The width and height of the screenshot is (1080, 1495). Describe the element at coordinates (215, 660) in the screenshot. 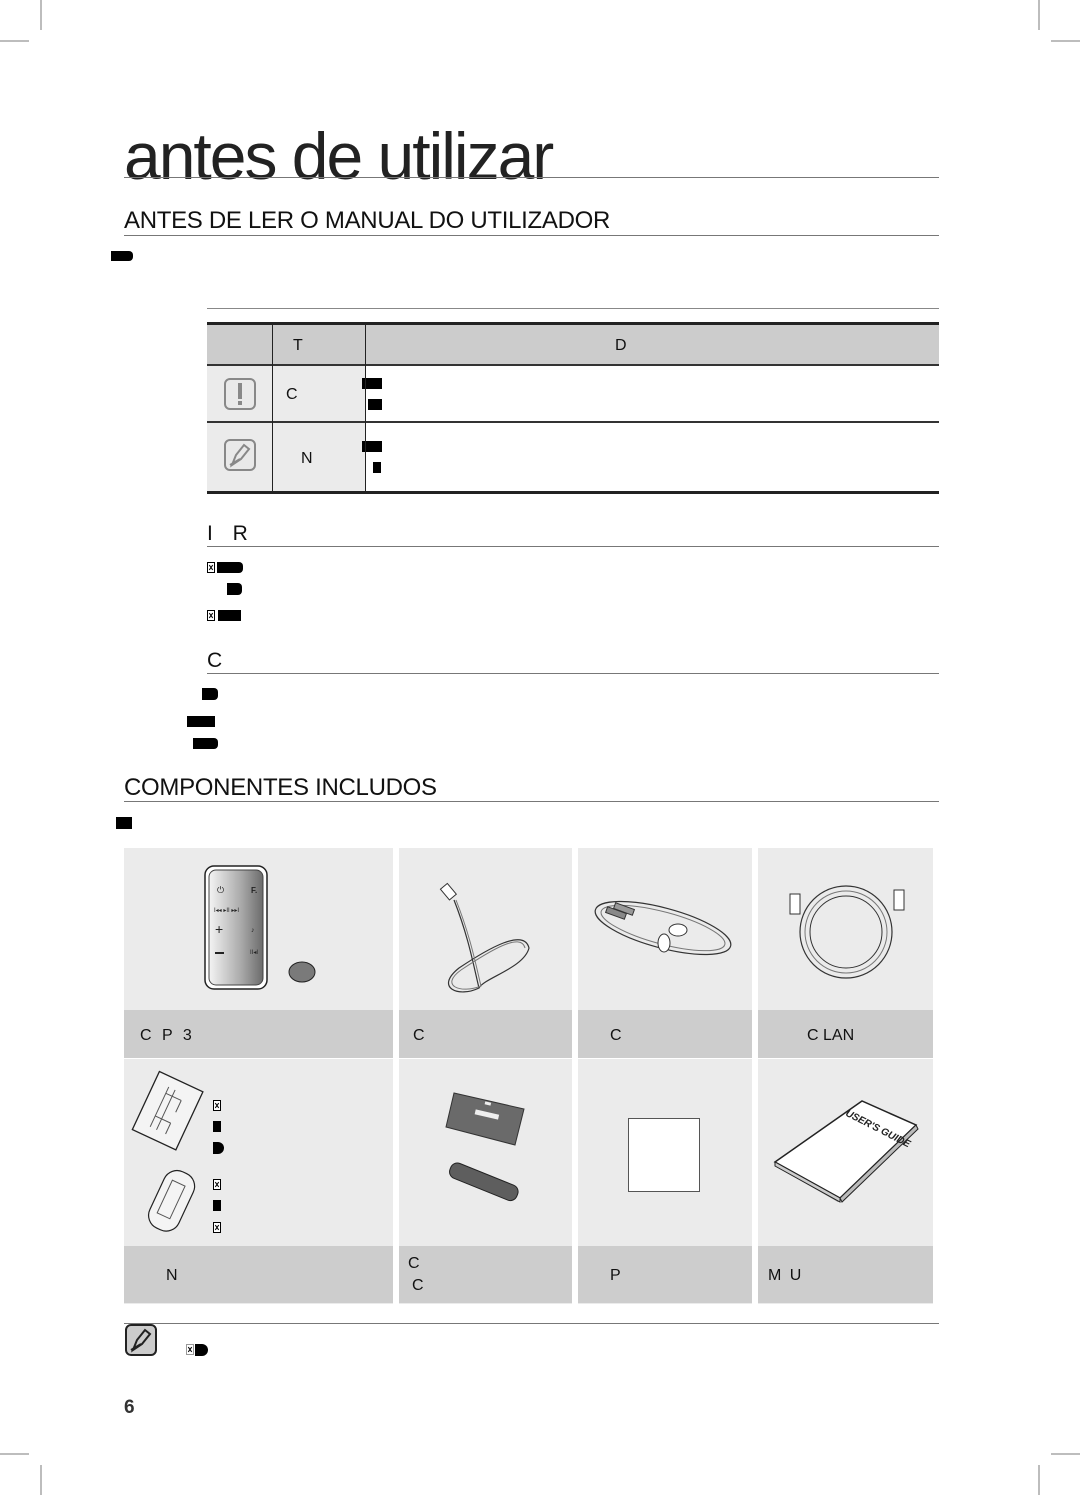

I see `subsection-heading-copyright: C` at that location.